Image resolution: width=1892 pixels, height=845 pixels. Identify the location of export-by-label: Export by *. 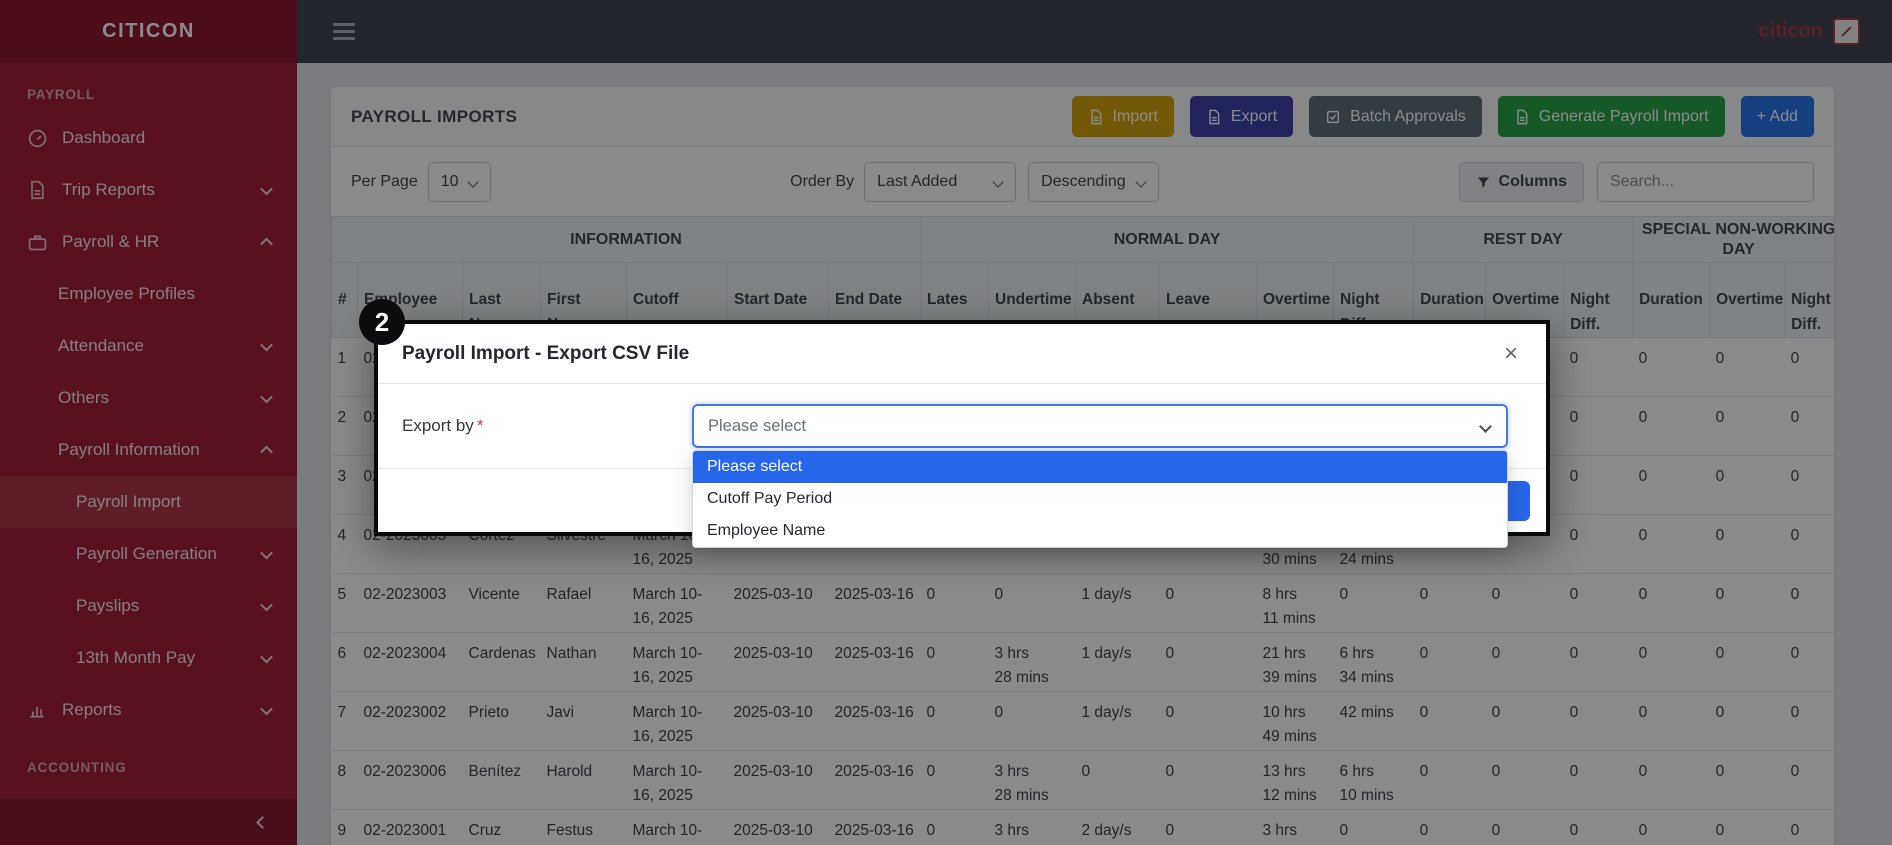
(443, 425).